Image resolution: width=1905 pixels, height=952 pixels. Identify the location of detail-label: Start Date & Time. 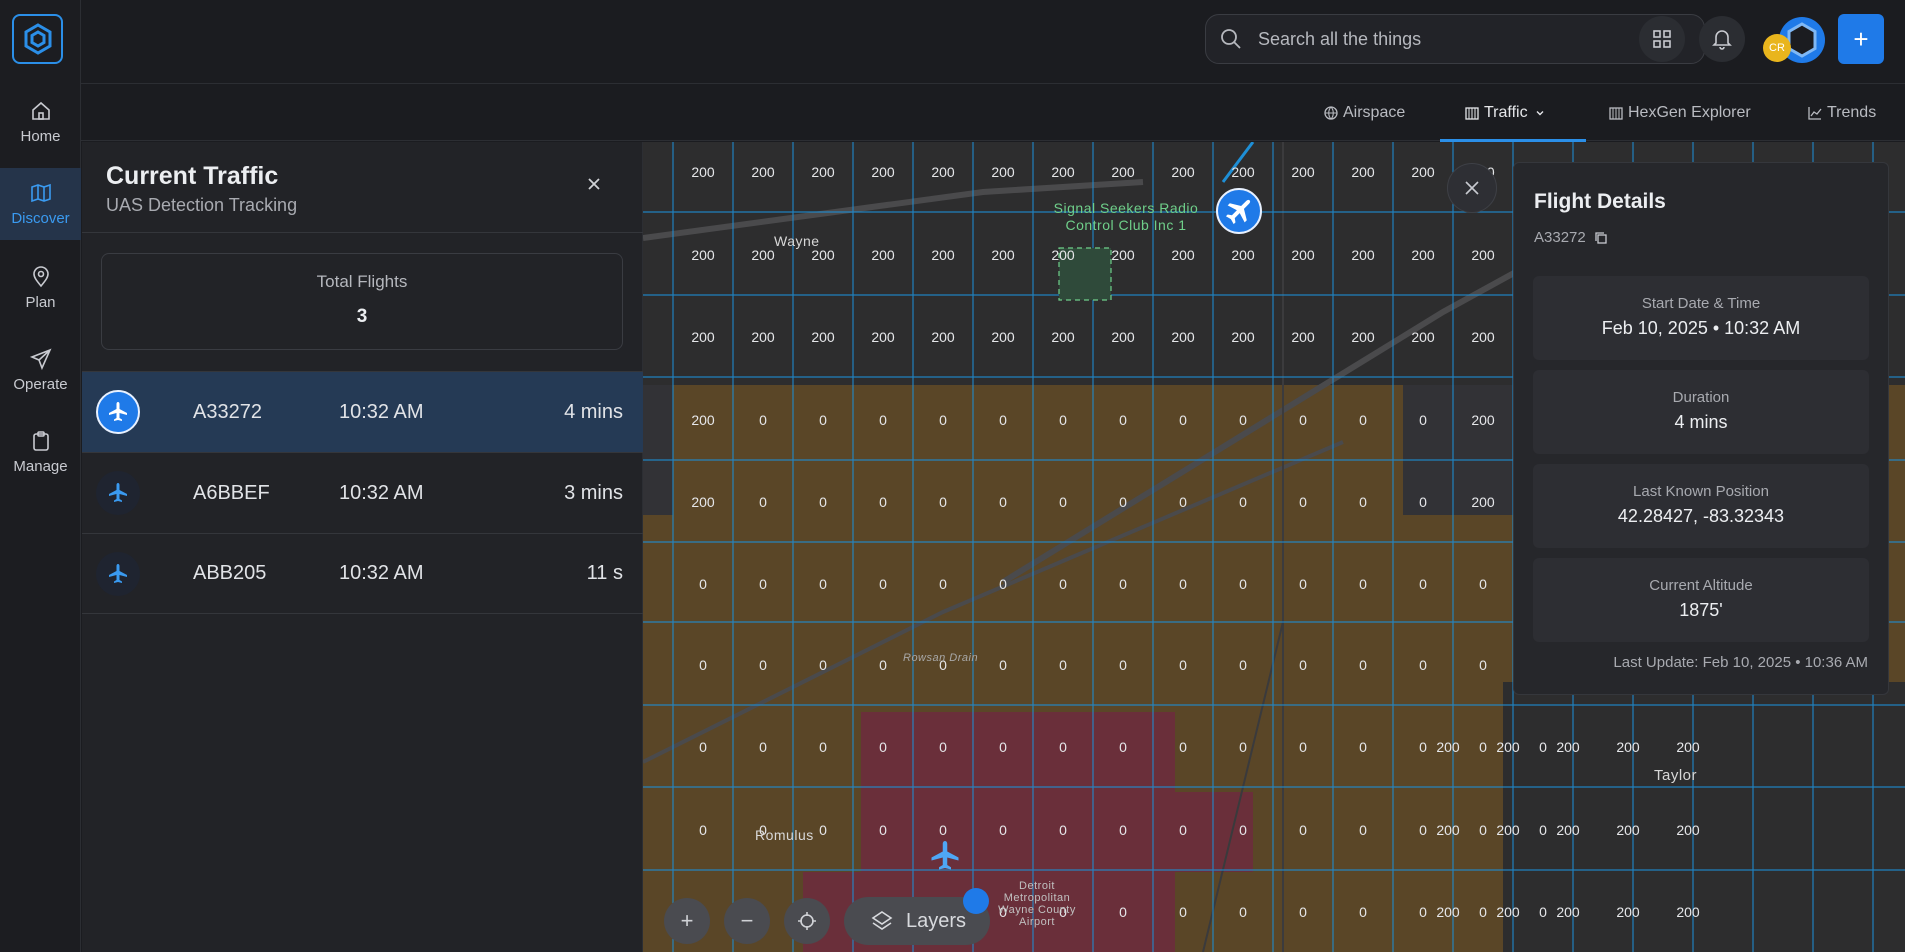
(1701, 303).